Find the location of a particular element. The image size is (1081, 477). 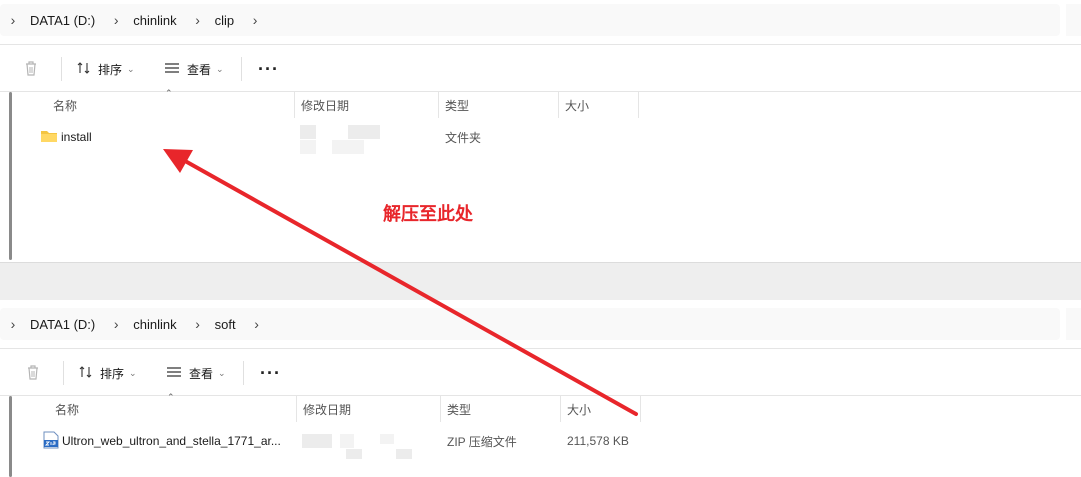

annotation-label: 解压至此处 is located at coordinates (428, 214).